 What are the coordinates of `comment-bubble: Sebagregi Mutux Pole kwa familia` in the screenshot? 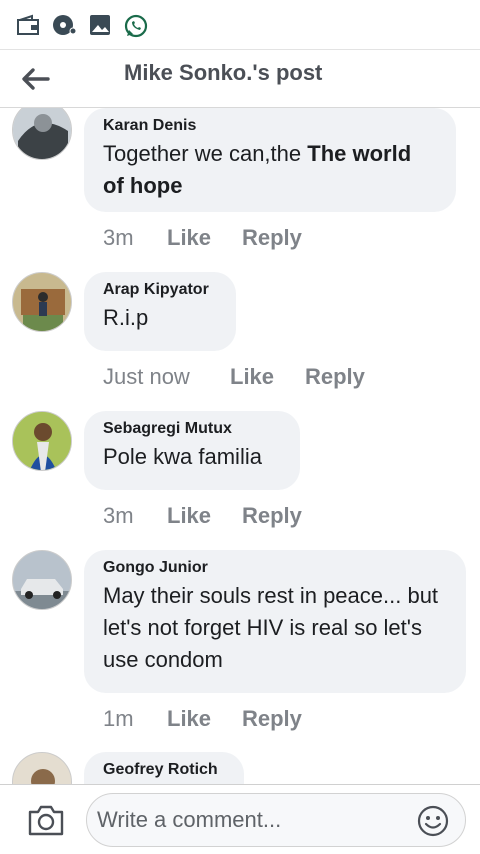 It's located at (192, 450).